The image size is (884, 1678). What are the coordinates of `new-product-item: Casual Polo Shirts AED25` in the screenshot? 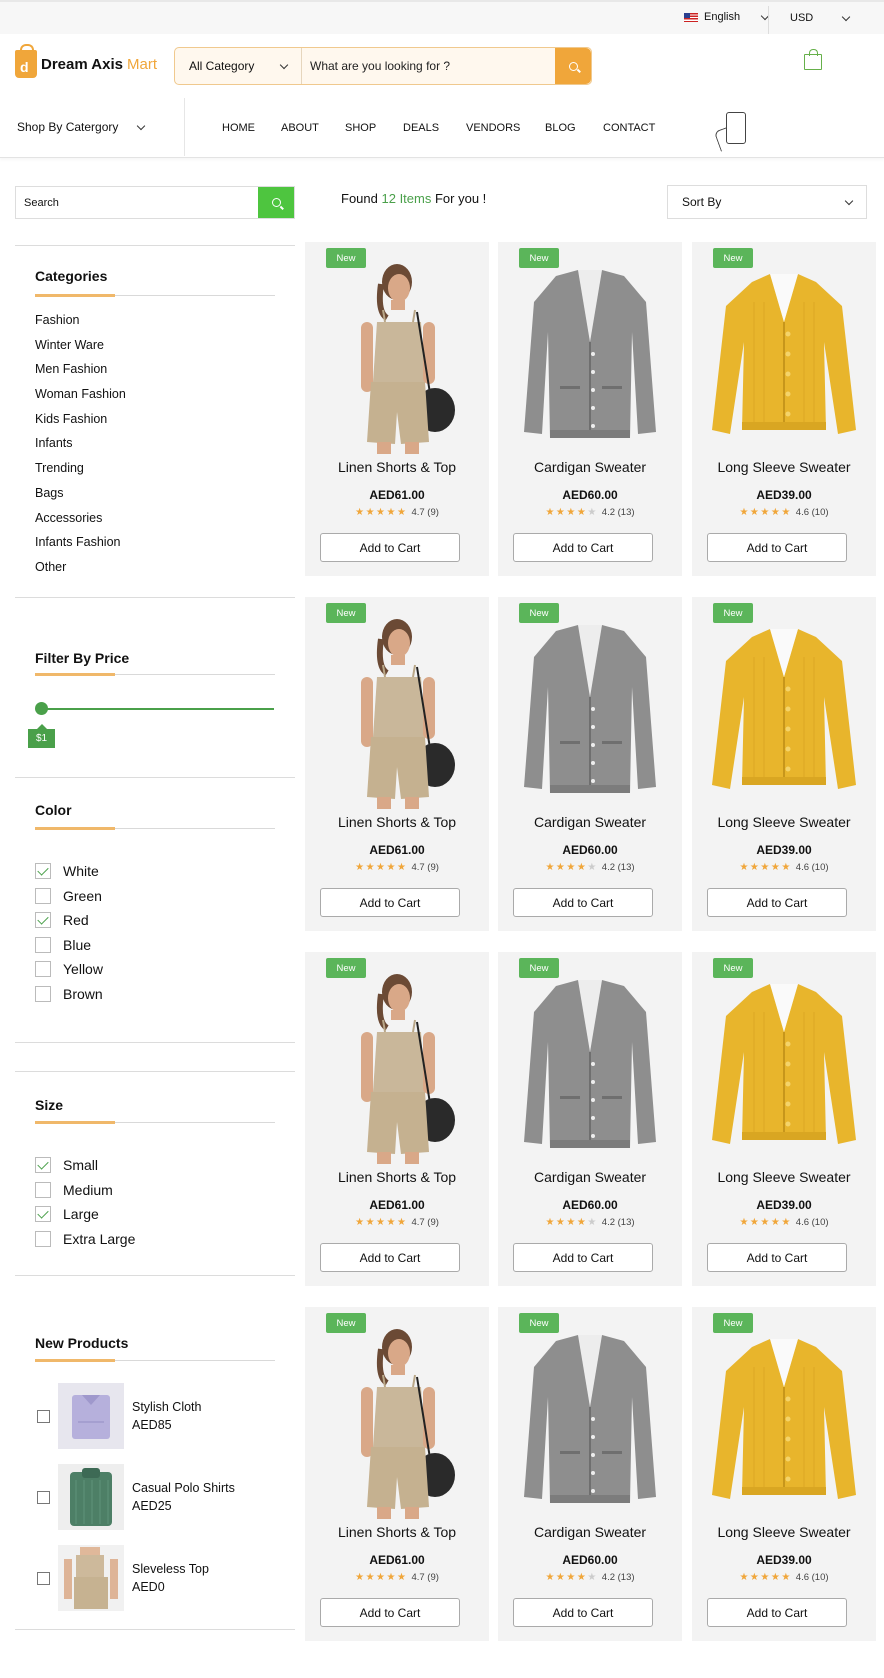 It's located at (136, 1497).